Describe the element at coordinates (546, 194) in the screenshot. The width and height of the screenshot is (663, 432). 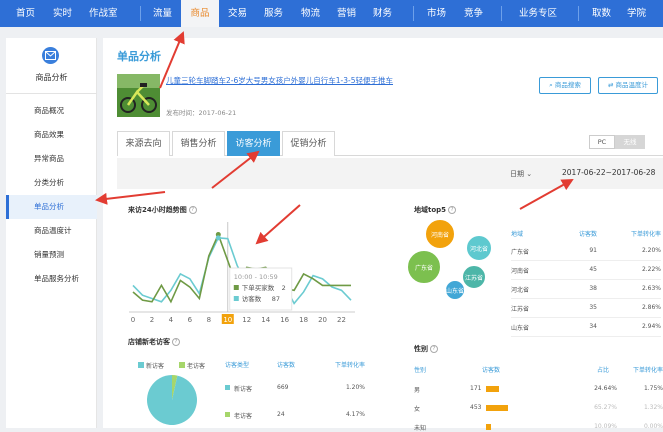
I see `arrow-to-date-range` at that location.